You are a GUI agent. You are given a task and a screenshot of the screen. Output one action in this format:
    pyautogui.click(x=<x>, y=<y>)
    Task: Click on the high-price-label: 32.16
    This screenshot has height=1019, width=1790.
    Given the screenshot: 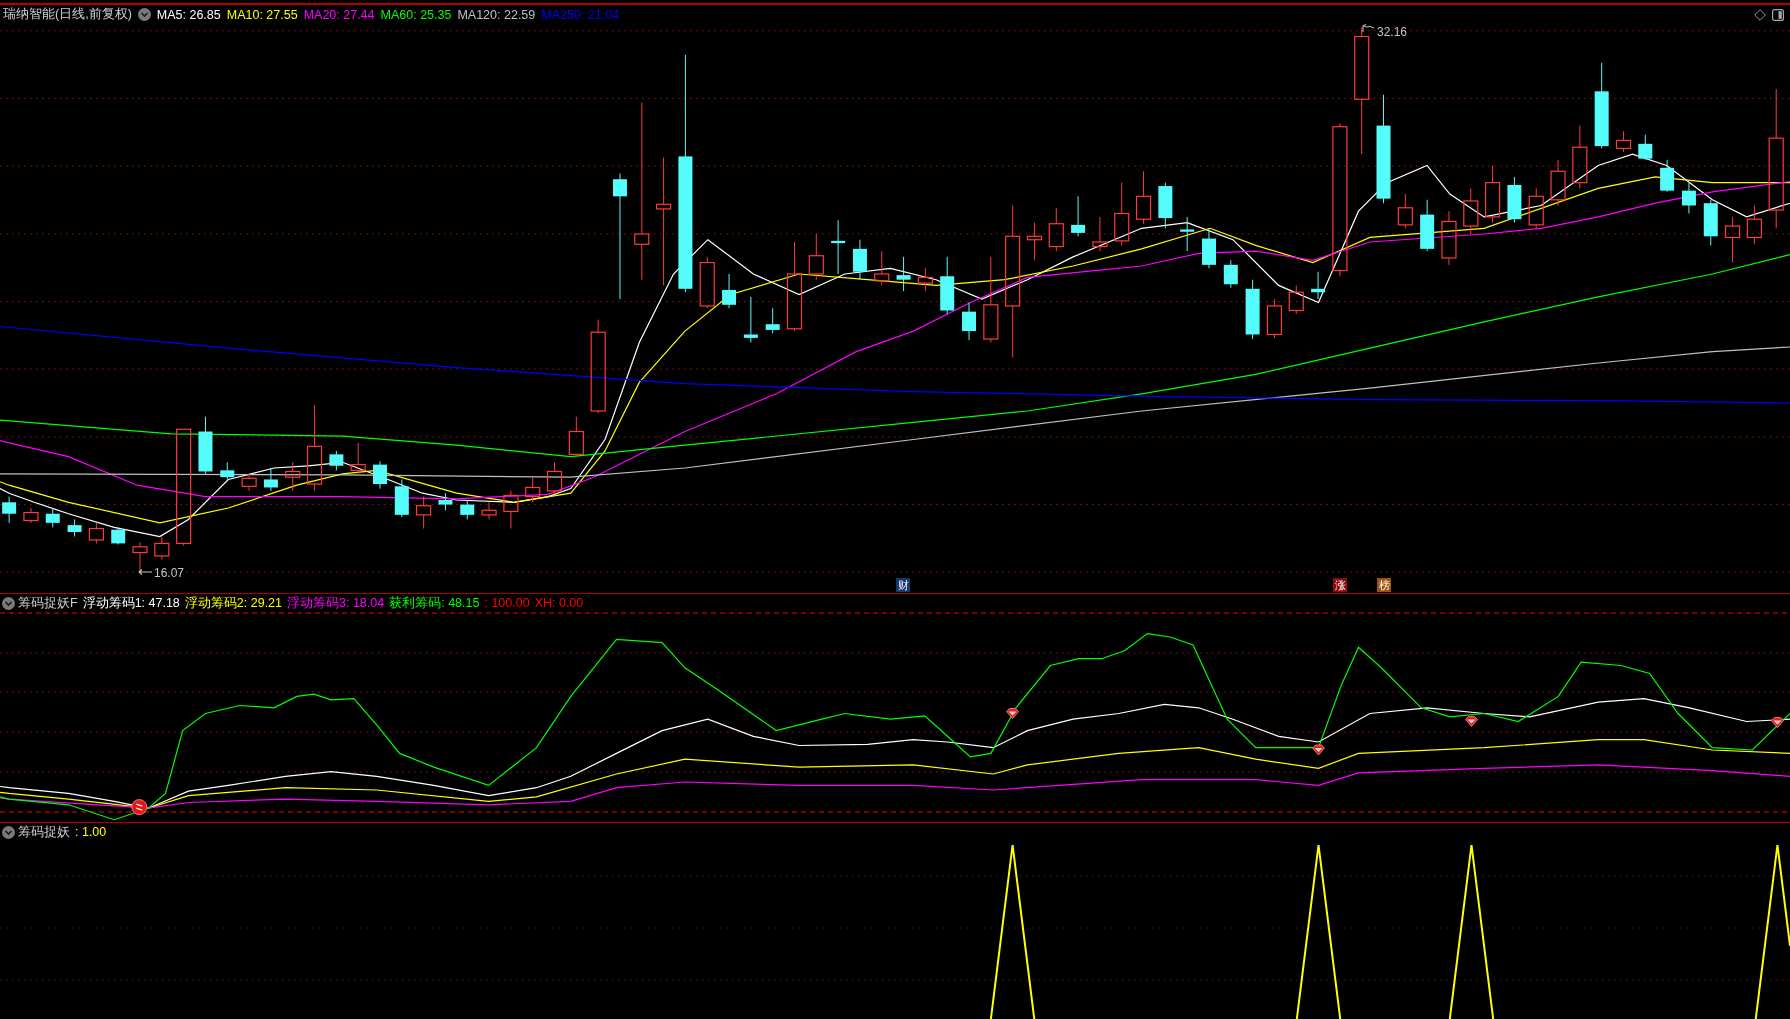 What is the action you would take?
    pyautogui.click(x=1392, y=32)
    